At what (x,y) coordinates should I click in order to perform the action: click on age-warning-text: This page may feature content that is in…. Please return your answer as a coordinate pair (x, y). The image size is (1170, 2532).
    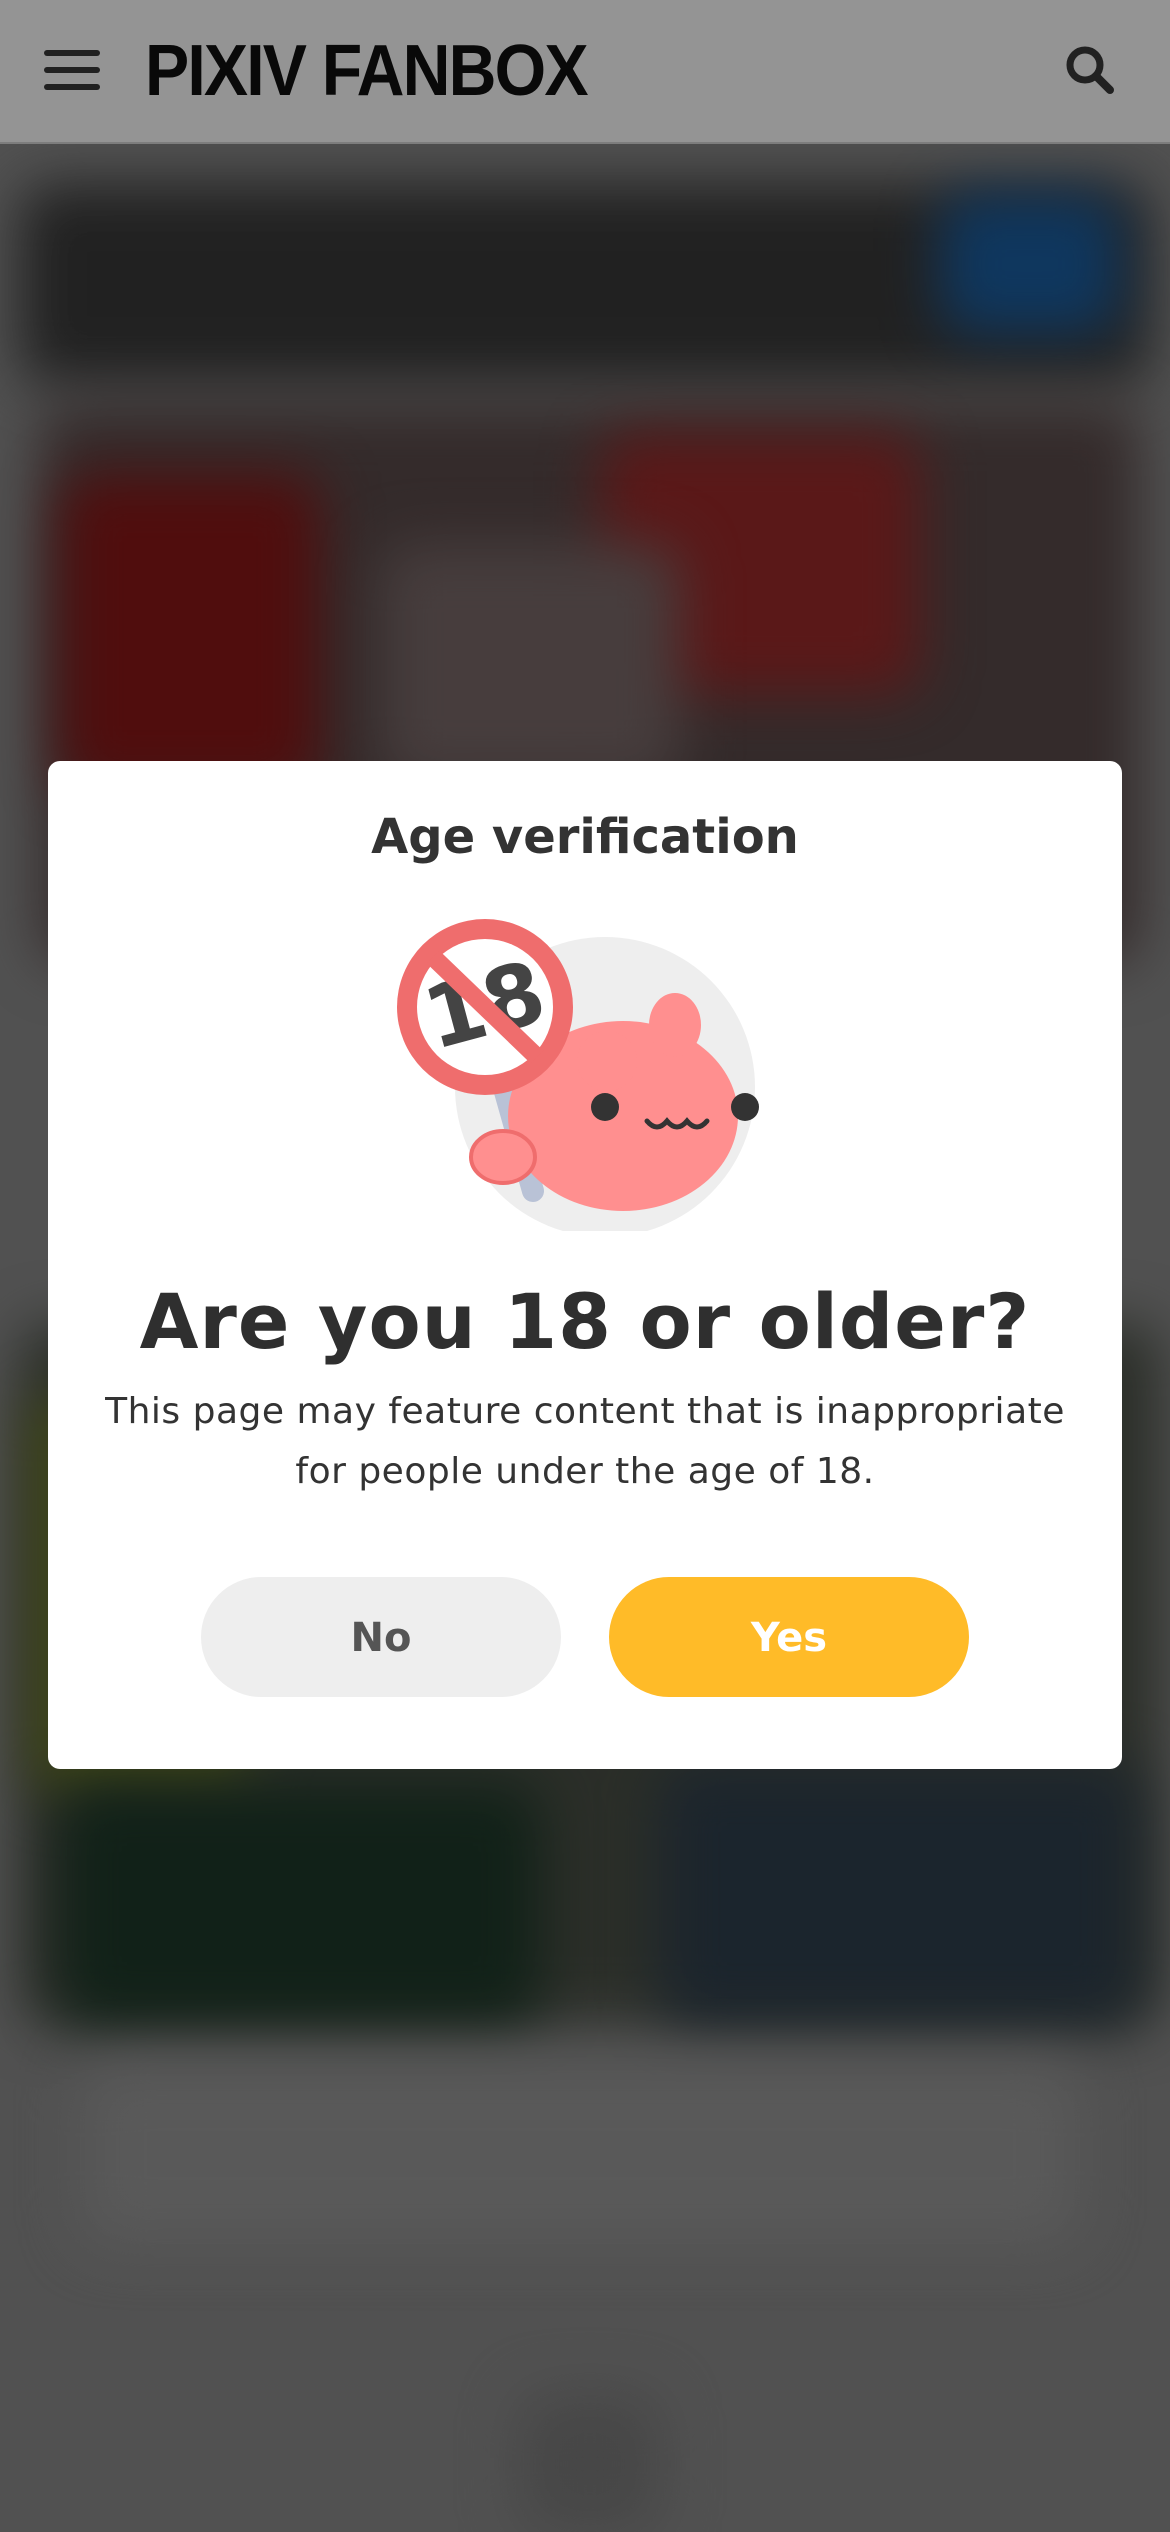
    Looking at the image, I should click on (585, 1441).